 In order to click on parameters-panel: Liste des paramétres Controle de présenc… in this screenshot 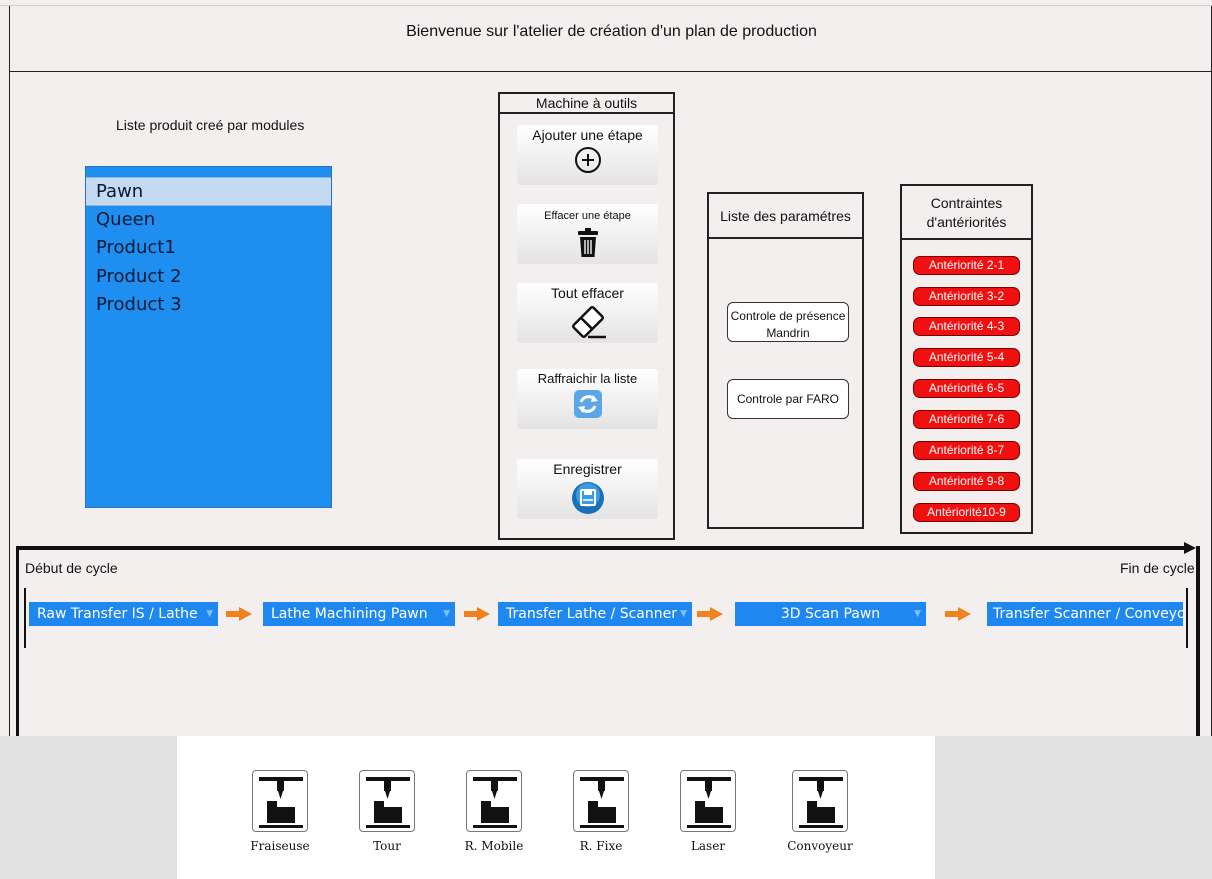, I will do `click(785, 360)`.